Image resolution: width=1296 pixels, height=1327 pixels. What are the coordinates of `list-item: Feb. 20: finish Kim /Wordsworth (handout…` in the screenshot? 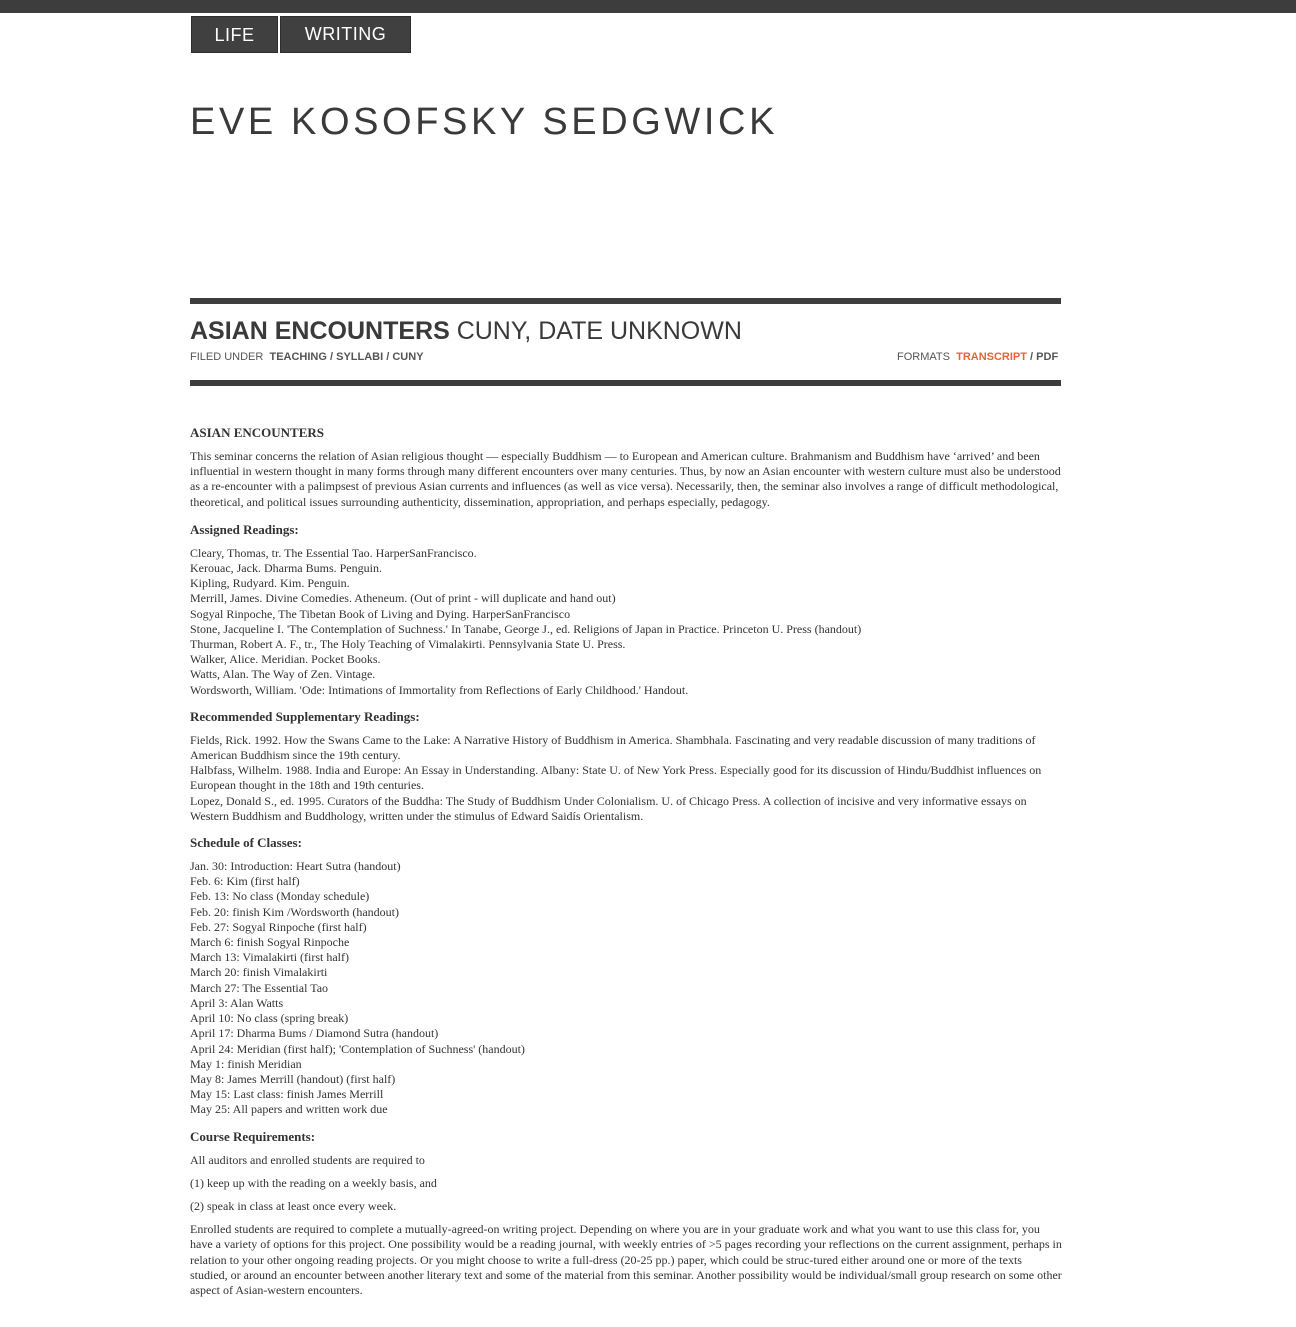 It's located at (295, 911).